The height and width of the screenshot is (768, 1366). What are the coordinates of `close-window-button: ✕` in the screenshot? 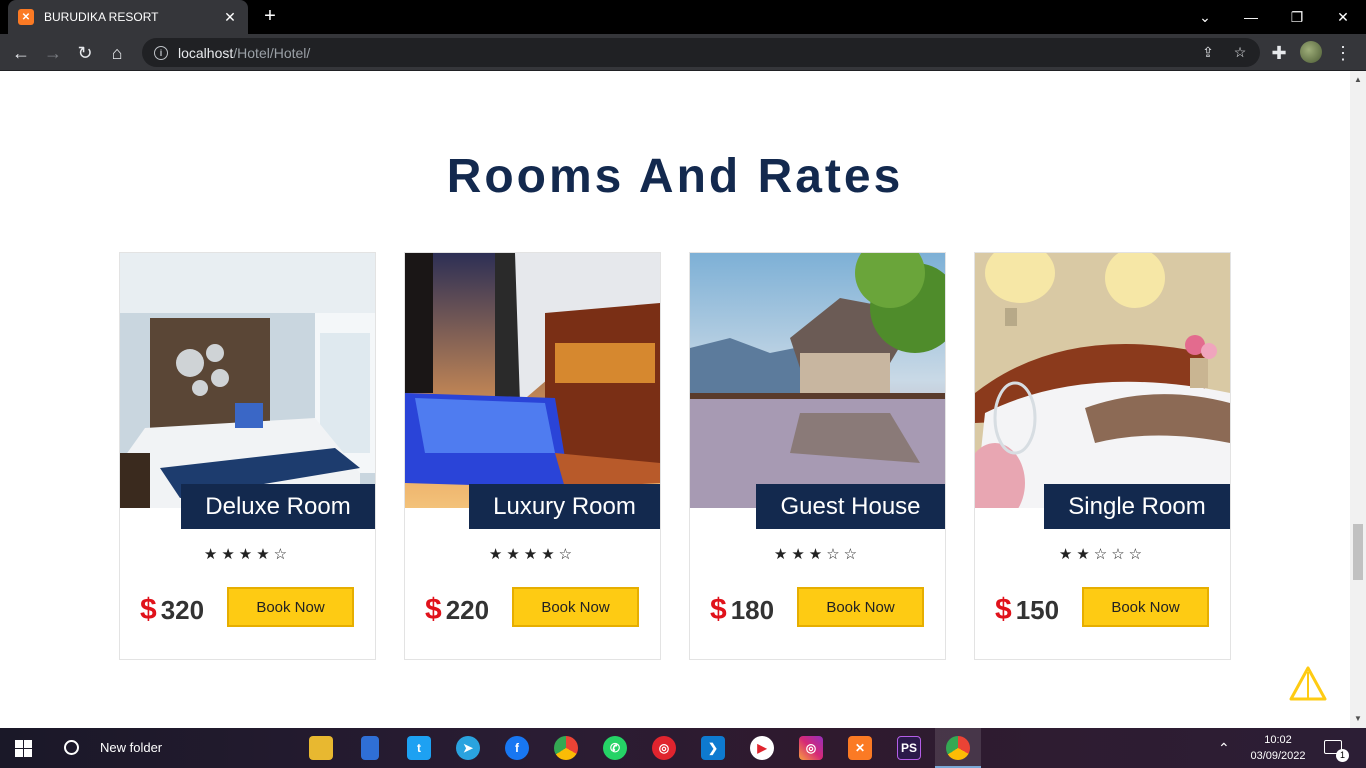 It's located at (1343, 17).